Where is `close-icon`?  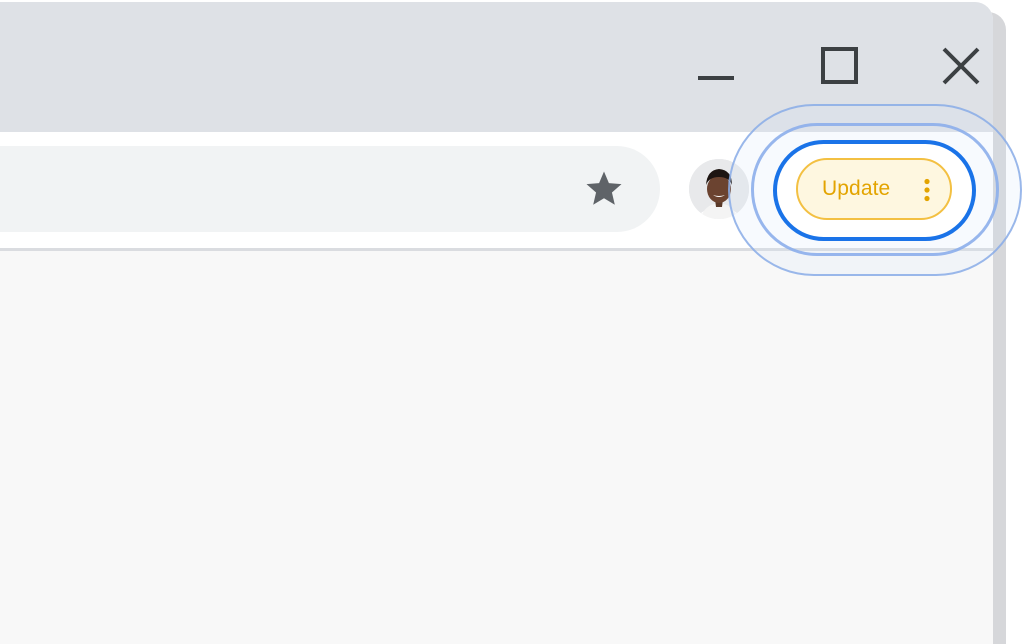 close-icon is located at coordinates (961, 66).